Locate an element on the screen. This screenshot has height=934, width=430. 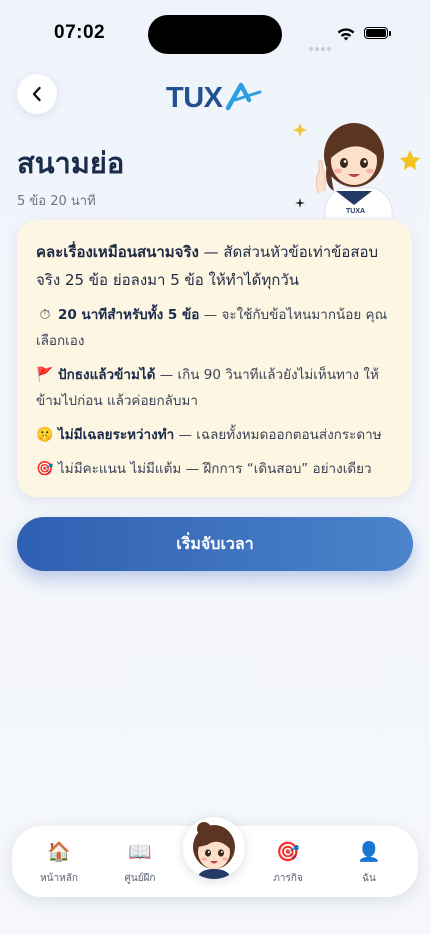
user-icon: 👤 is located at coordinates (369, 852).